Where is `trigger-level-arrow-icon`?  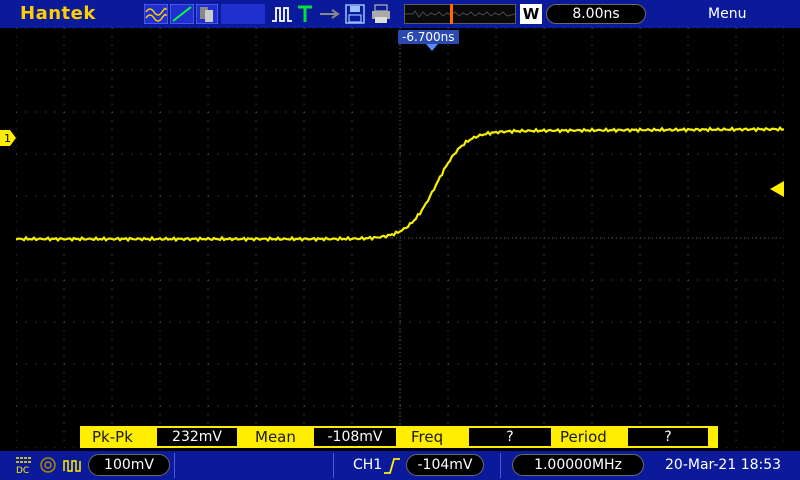 trigger-level-arrow-icon is located at coordinates (777, 189).